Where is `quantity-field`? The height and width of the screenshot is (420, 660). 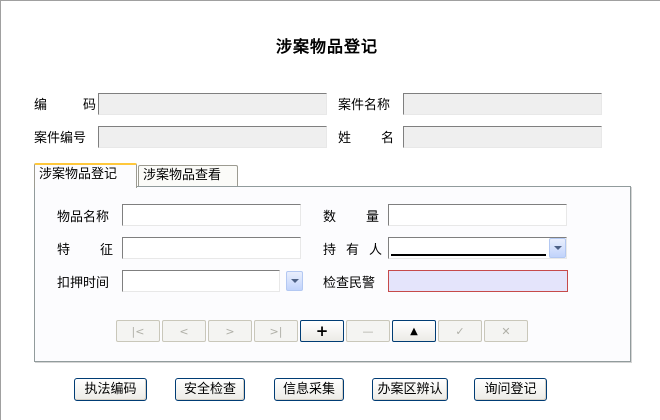 quantity-field is located at coordinates (477, 215).